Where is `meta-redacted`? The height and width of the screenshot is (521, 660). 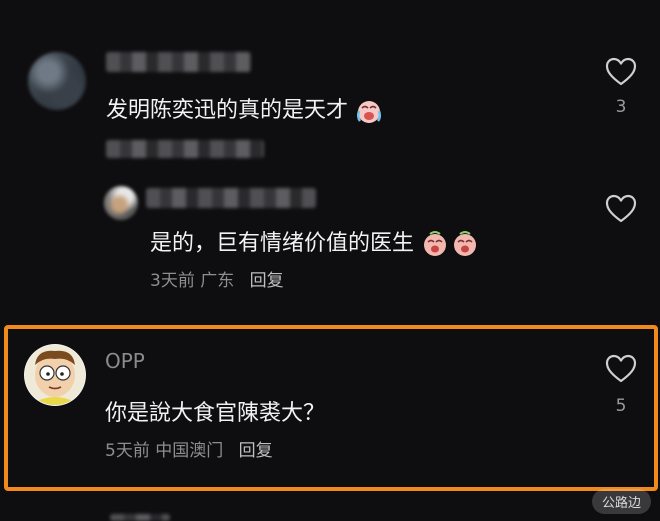
meta-redacted is located at coordinates (185, 149).